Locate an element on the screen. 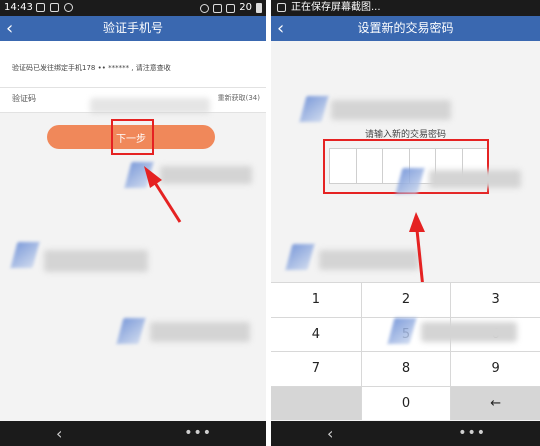 This screenshot has height=446, width=540. keypad-key-9: 9 is located at coordinates (495, 369).